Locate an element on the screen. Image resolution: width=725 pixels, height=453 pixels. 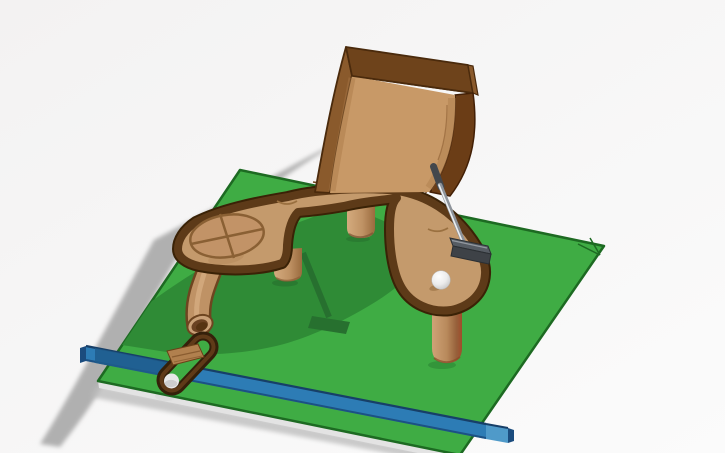
golf-hole-shade is located at coordinates (171, 383).